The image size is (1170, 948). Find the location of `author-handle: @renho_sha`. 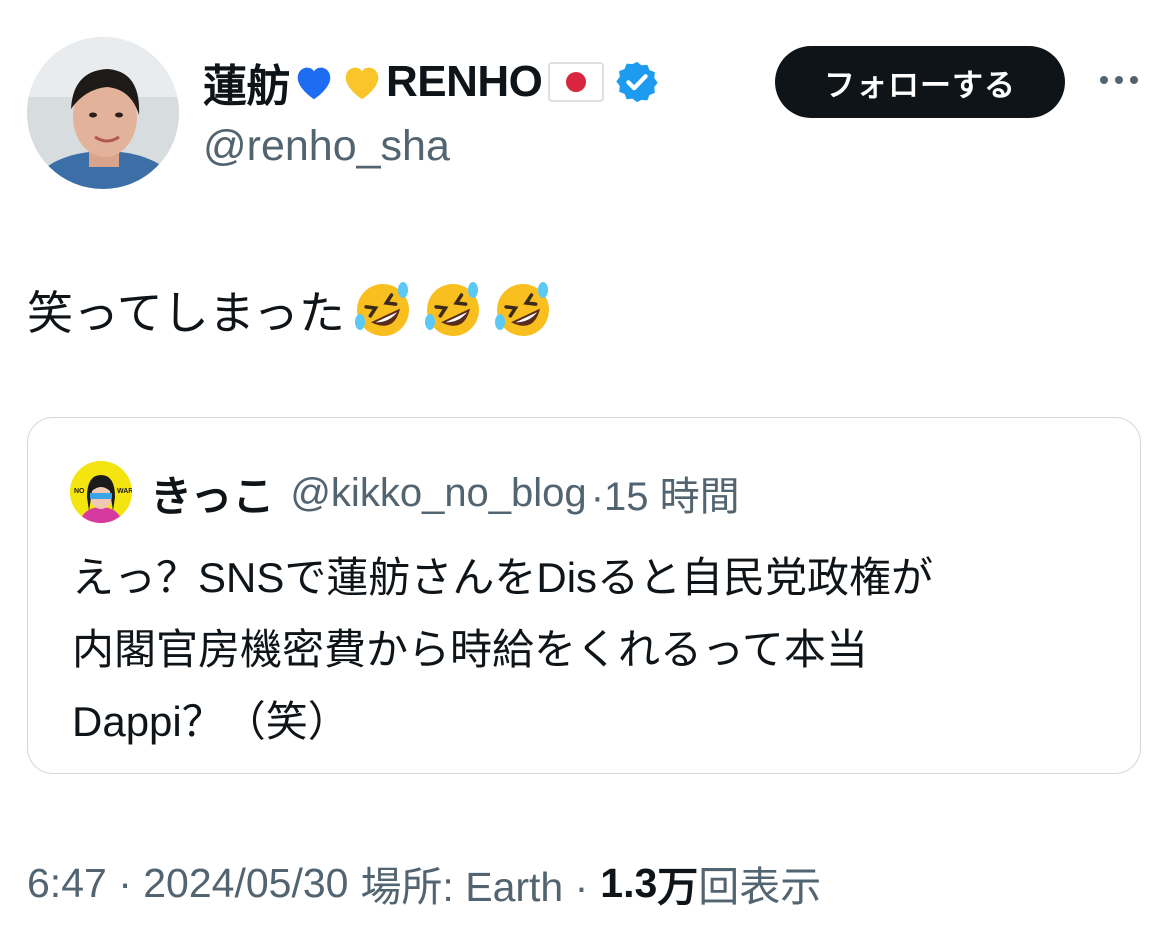

author-handle: @renho_sha is located at coordinates (326, 146).